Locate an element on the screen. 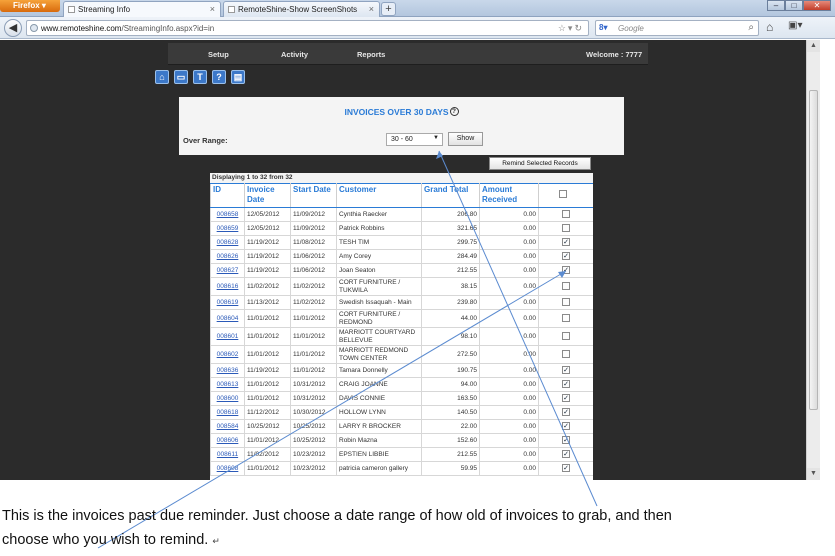 The width and height of the screenshot is (835, 556). col-header-customer: Customer is located at coordinates (379, 195).